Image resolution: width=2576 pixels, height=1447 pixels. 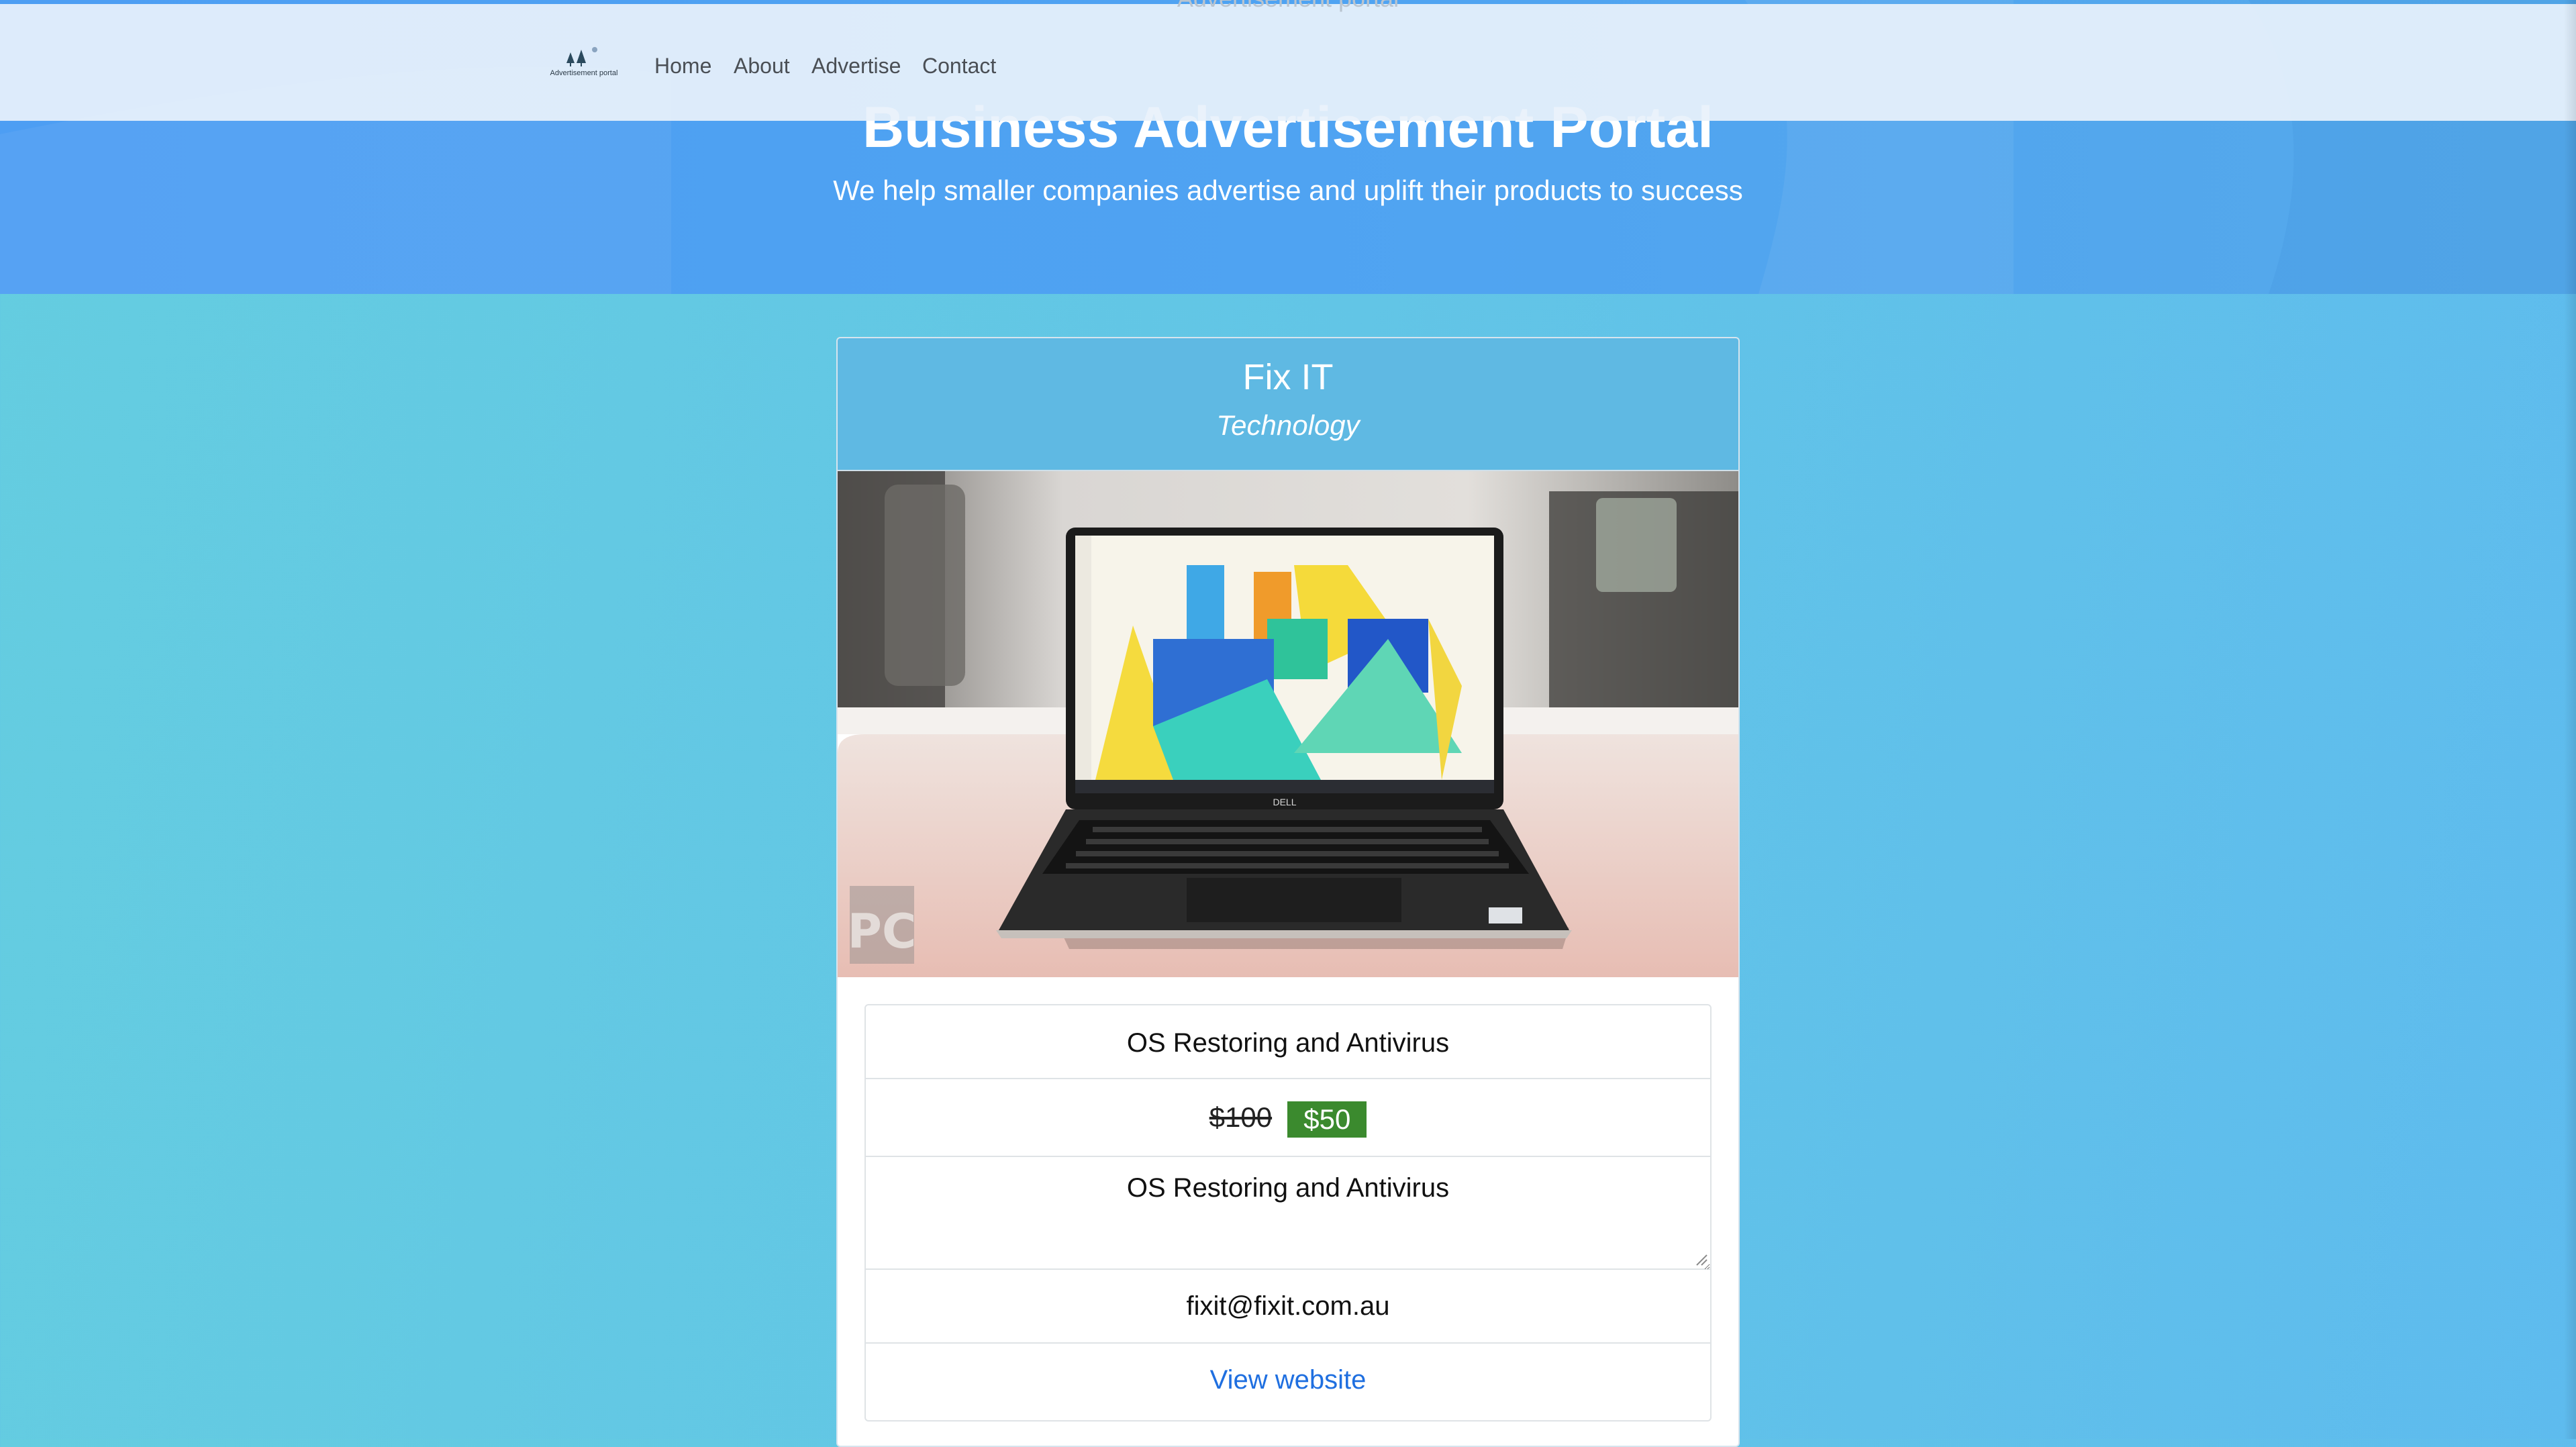 I want to click on original-price: $100, so click(x=1241, y=1117).